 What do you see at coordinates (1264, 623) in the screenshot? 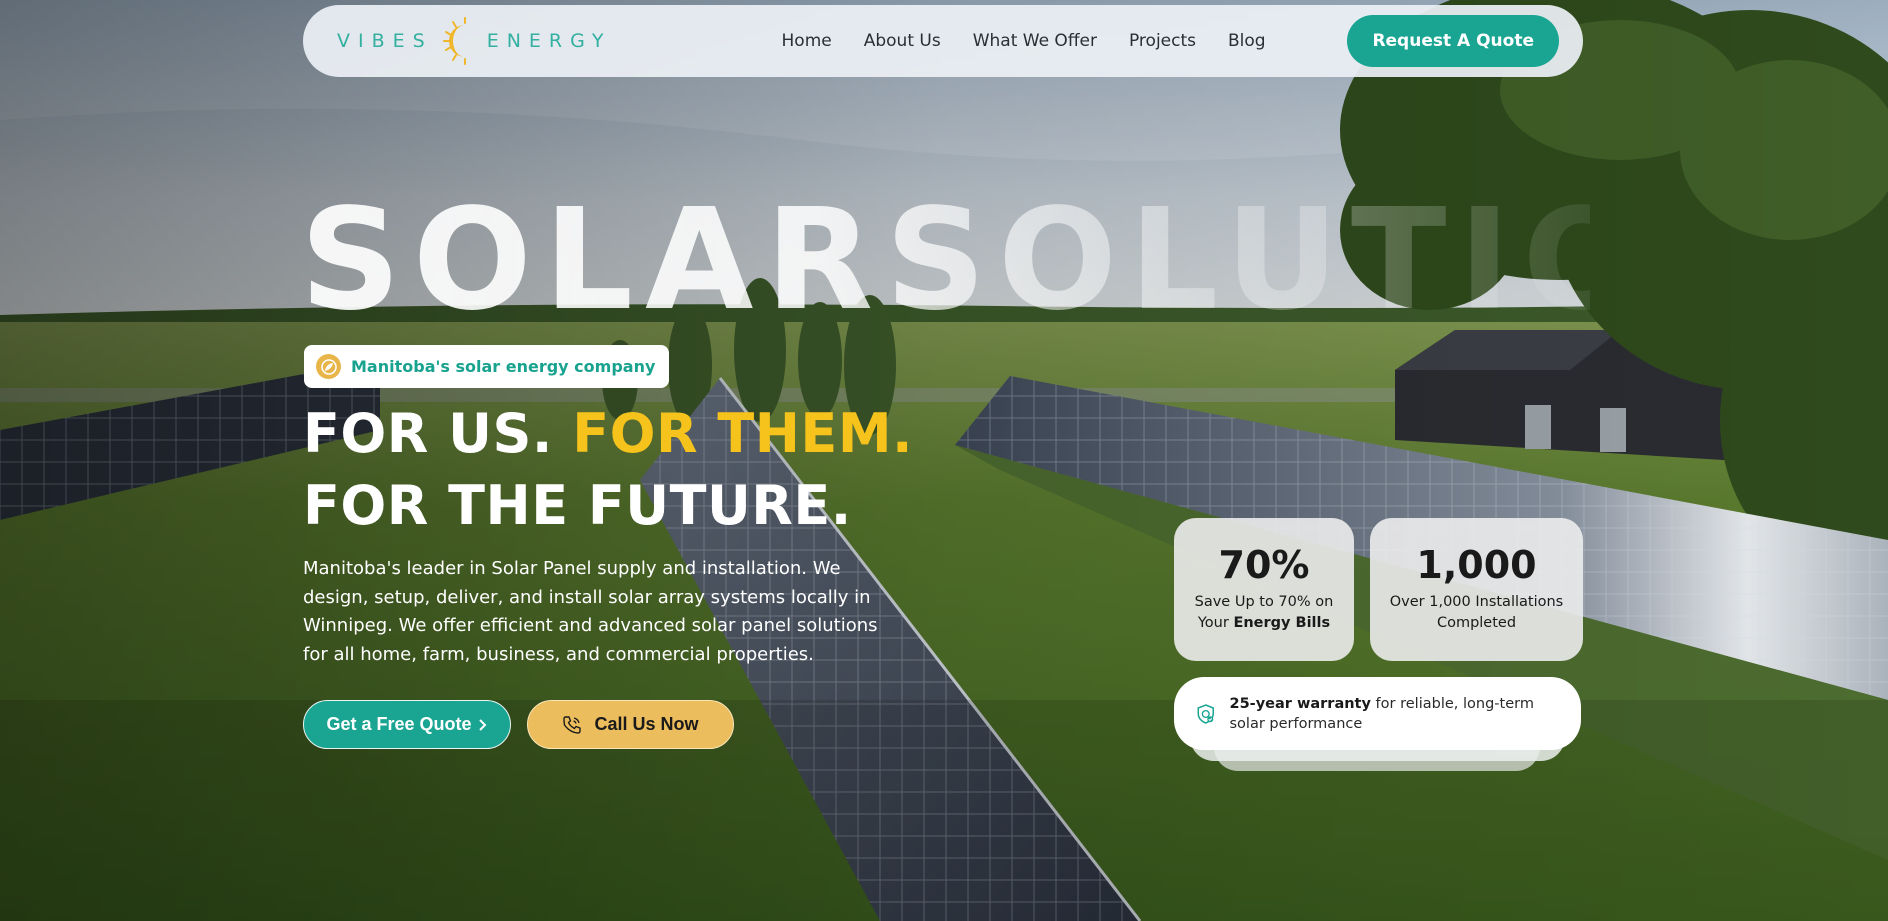
I see `stat-caption-line-2: Your Energy Bills` at bounding box center [1264, 623].